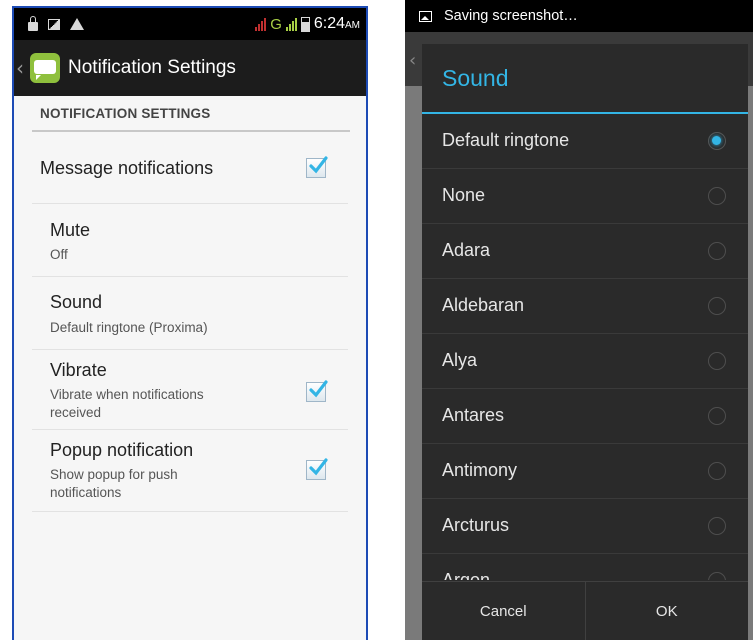  I want to click on option-label: Default ringtone, so click(506, 140).